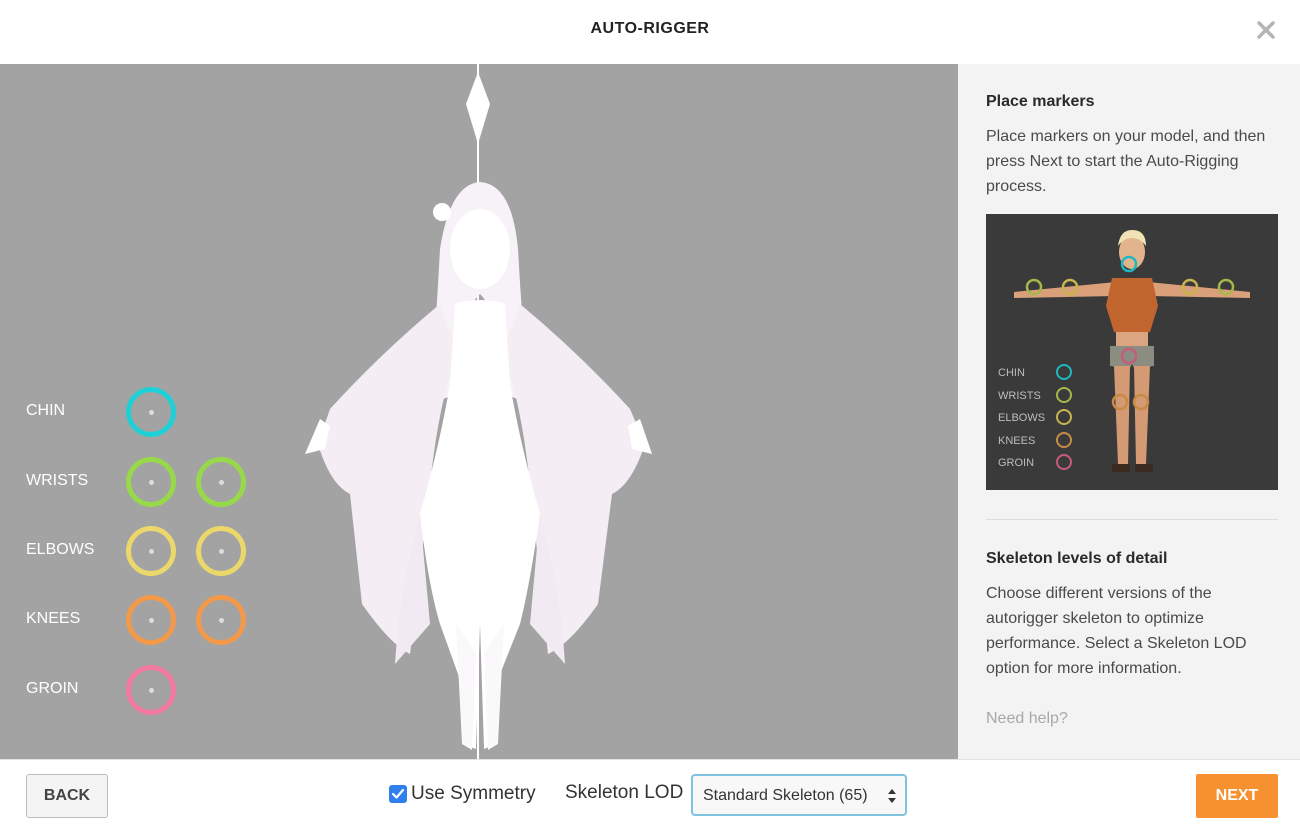 This screenshot has height=833, width=1300. I want to click on place-markers-title: Place markers, so click(1040, 101).